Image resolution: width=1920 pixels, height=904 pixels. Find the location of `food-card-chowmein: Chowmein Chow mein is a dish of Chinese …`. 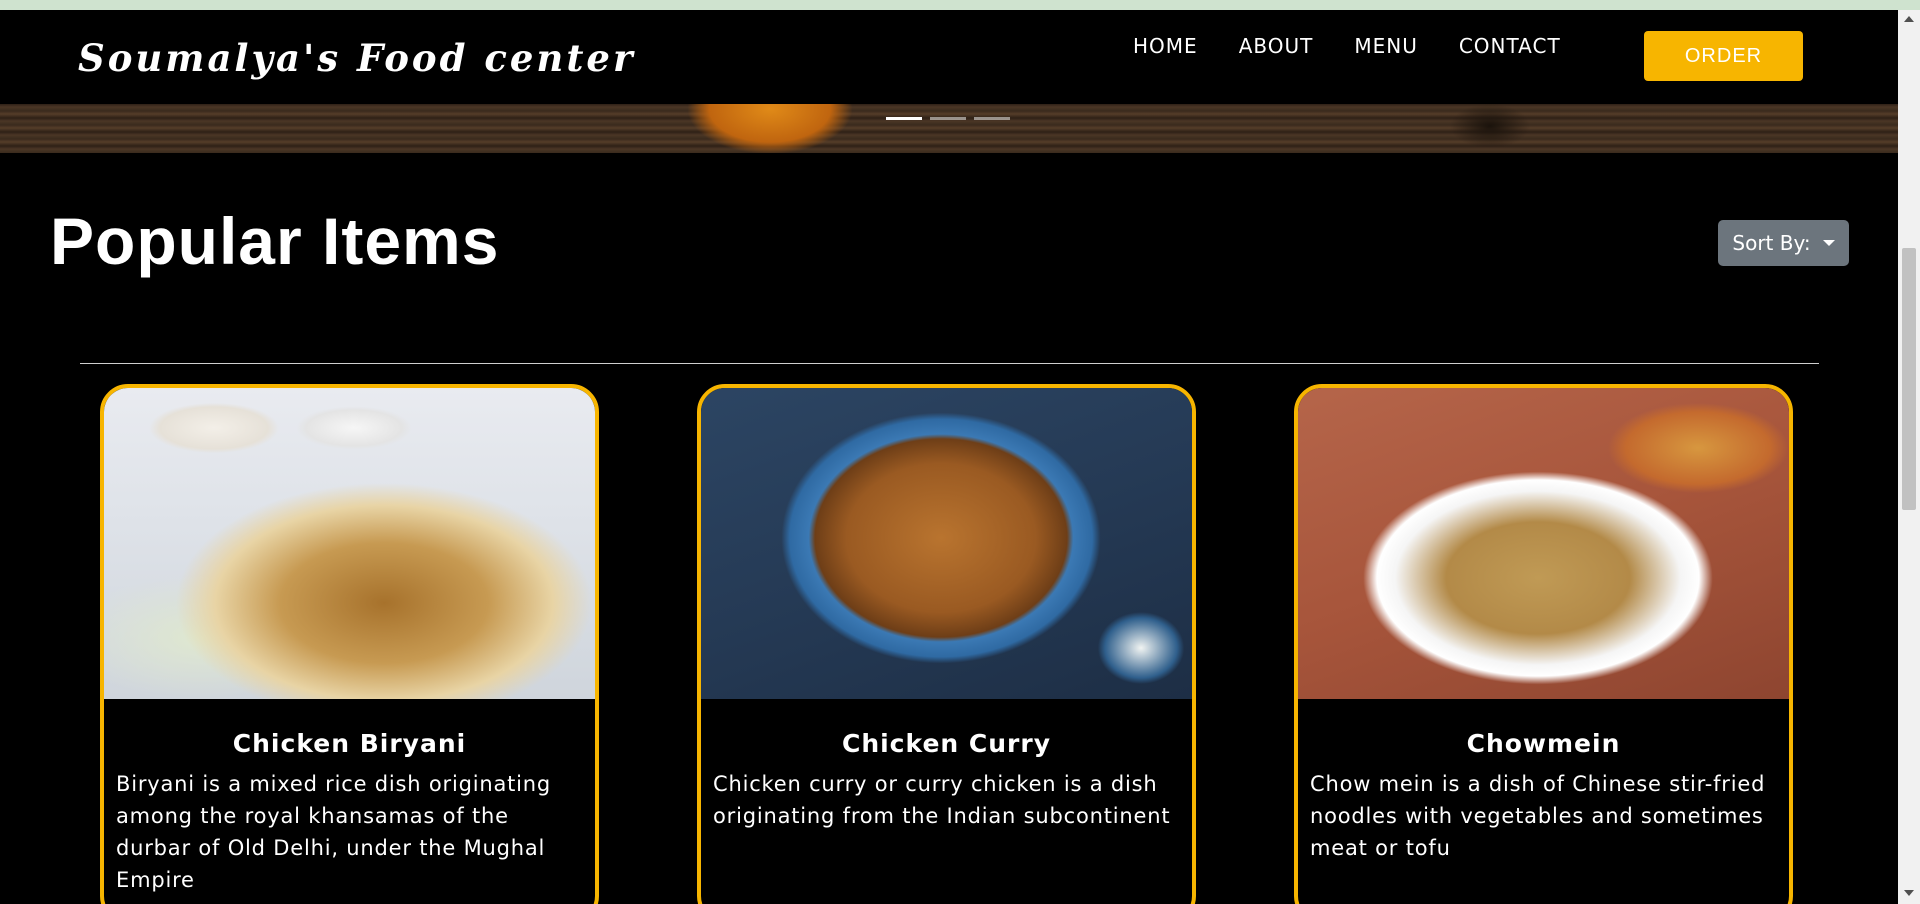

food-card-chowmein: Chowmein Chow mein is a dish of Chinese … is located at coordinates (1543, 644).